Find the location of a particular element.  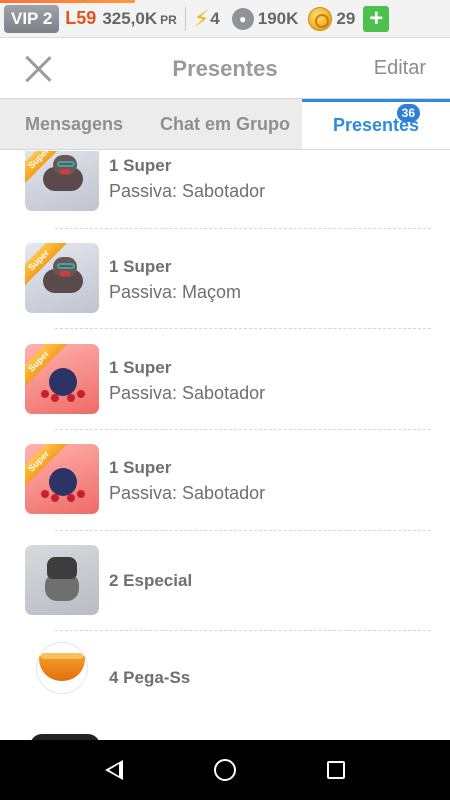

paw-counter: ● 190K is located at coordinates (265, 18).